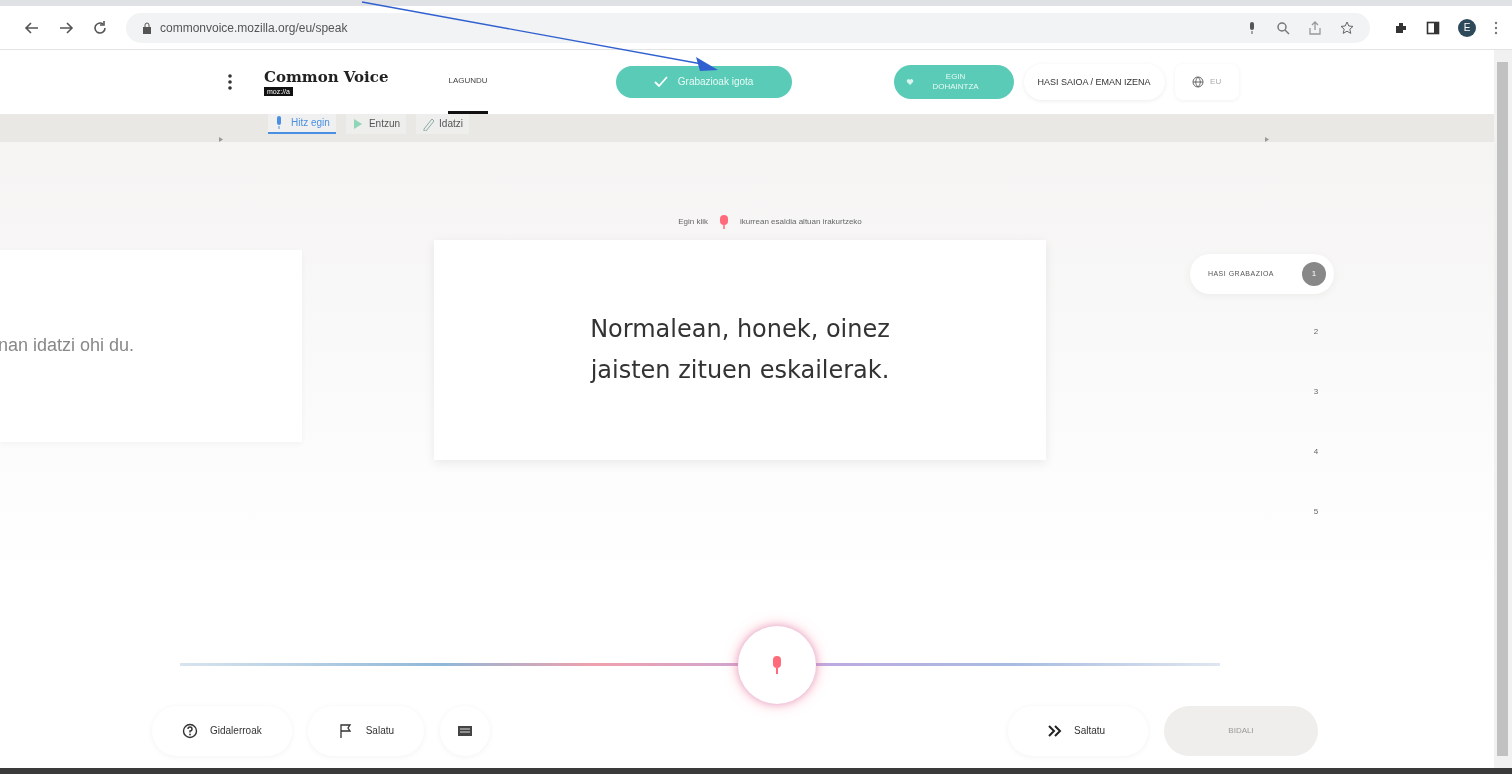 This screenshot has height=774, width=1512. Describe the element at coordinates (660, 81) in the screenshot. I see `check-icon` at that location.